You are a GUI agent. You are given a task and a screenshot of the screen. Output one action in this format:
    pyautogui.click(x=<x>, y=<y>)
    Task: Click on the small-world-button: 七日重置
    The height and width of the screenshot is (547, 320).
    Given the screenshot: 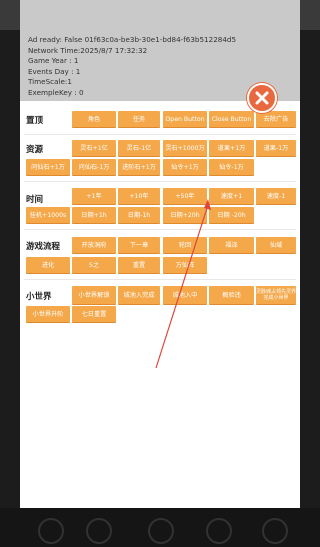 What is the action you would take?
    pyautogui.click(x=94, y=314)
    